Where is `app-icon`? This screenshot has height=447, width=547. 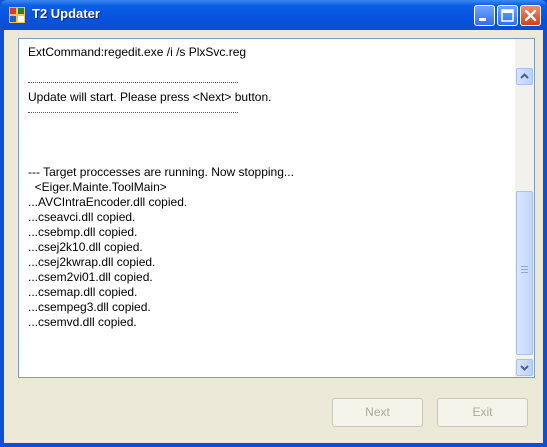
app-icon is located at coordinates (17, 15).